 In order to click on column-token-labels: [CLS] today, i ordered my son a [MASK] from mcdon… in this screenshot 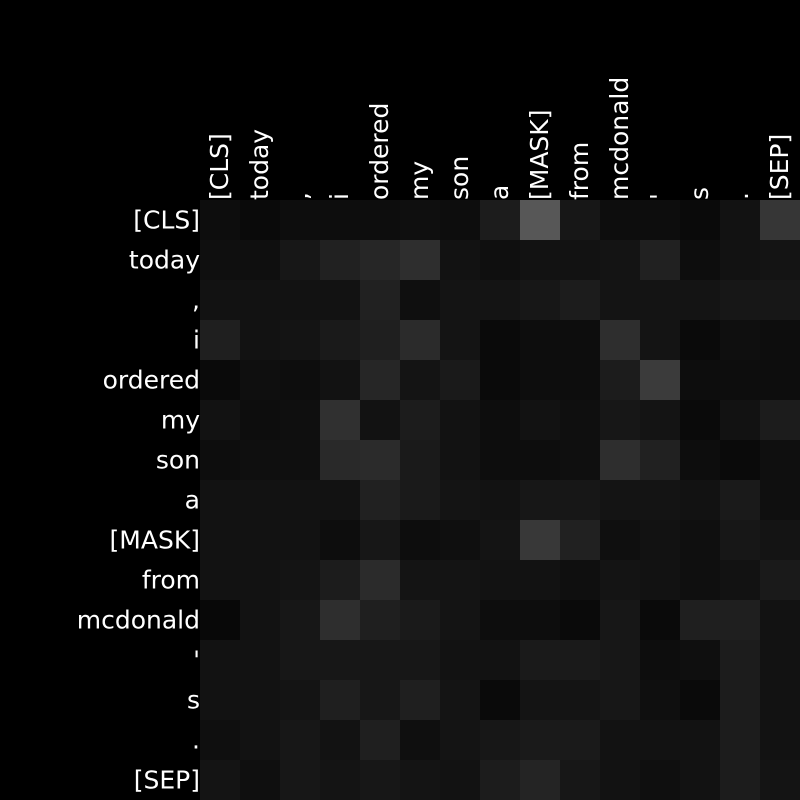, I will do `click(499, 138)`.